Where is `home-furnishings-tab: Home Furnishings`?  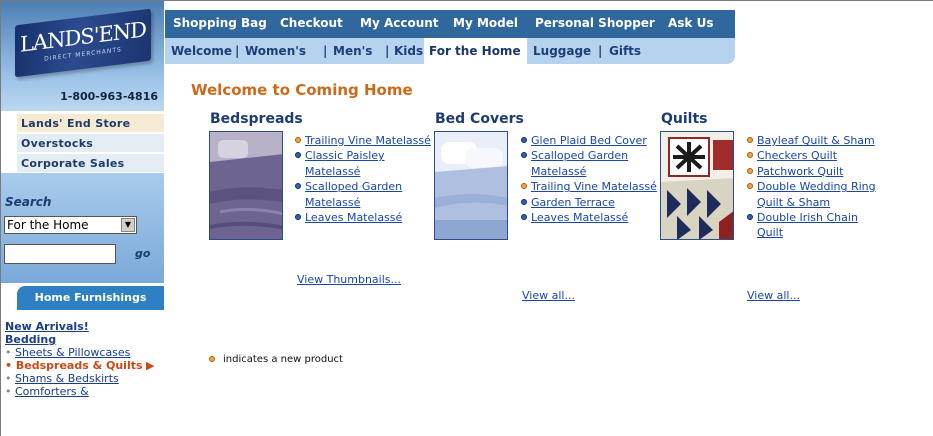
home-furnishings-tab: Home Furnishings is located at coordinates (90, 298).